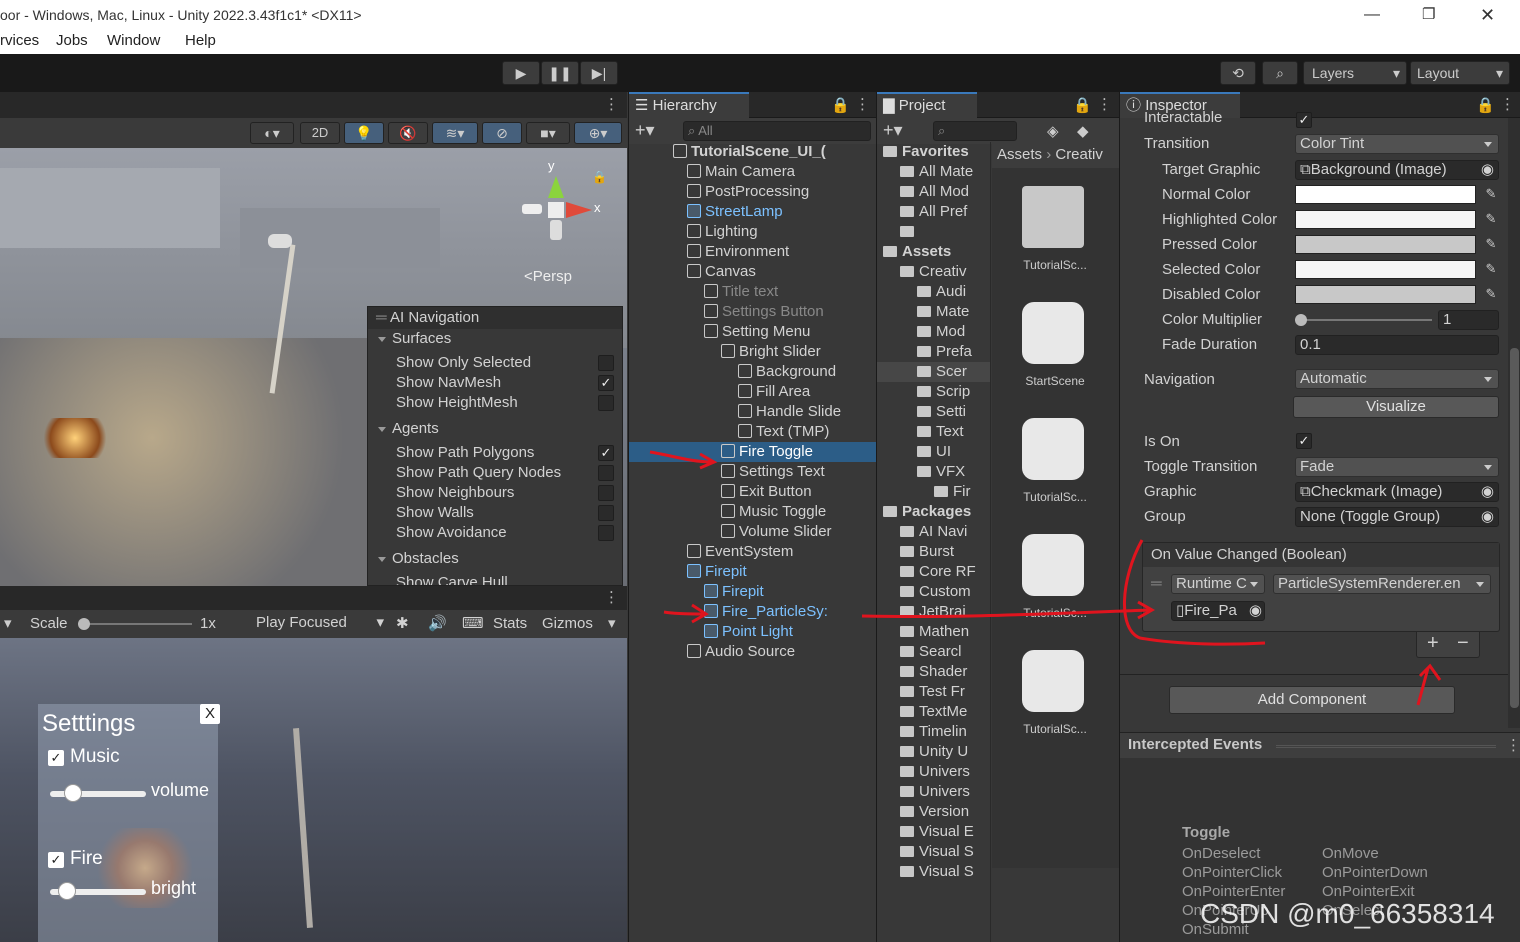  I want to click on hierarchy-item: Audio Source, so click(752, 652).